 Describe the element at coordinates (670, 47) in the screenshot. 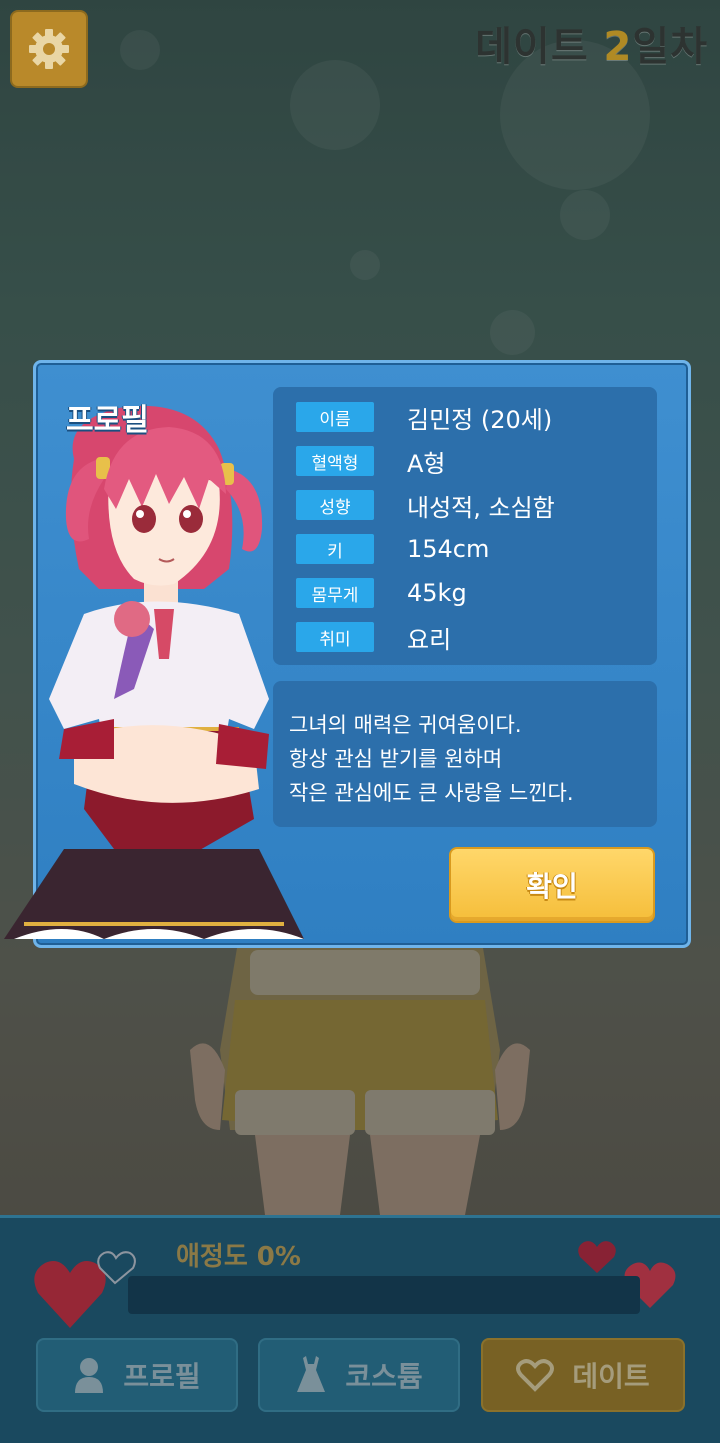

I see `day-suffix: 일차` at that location.